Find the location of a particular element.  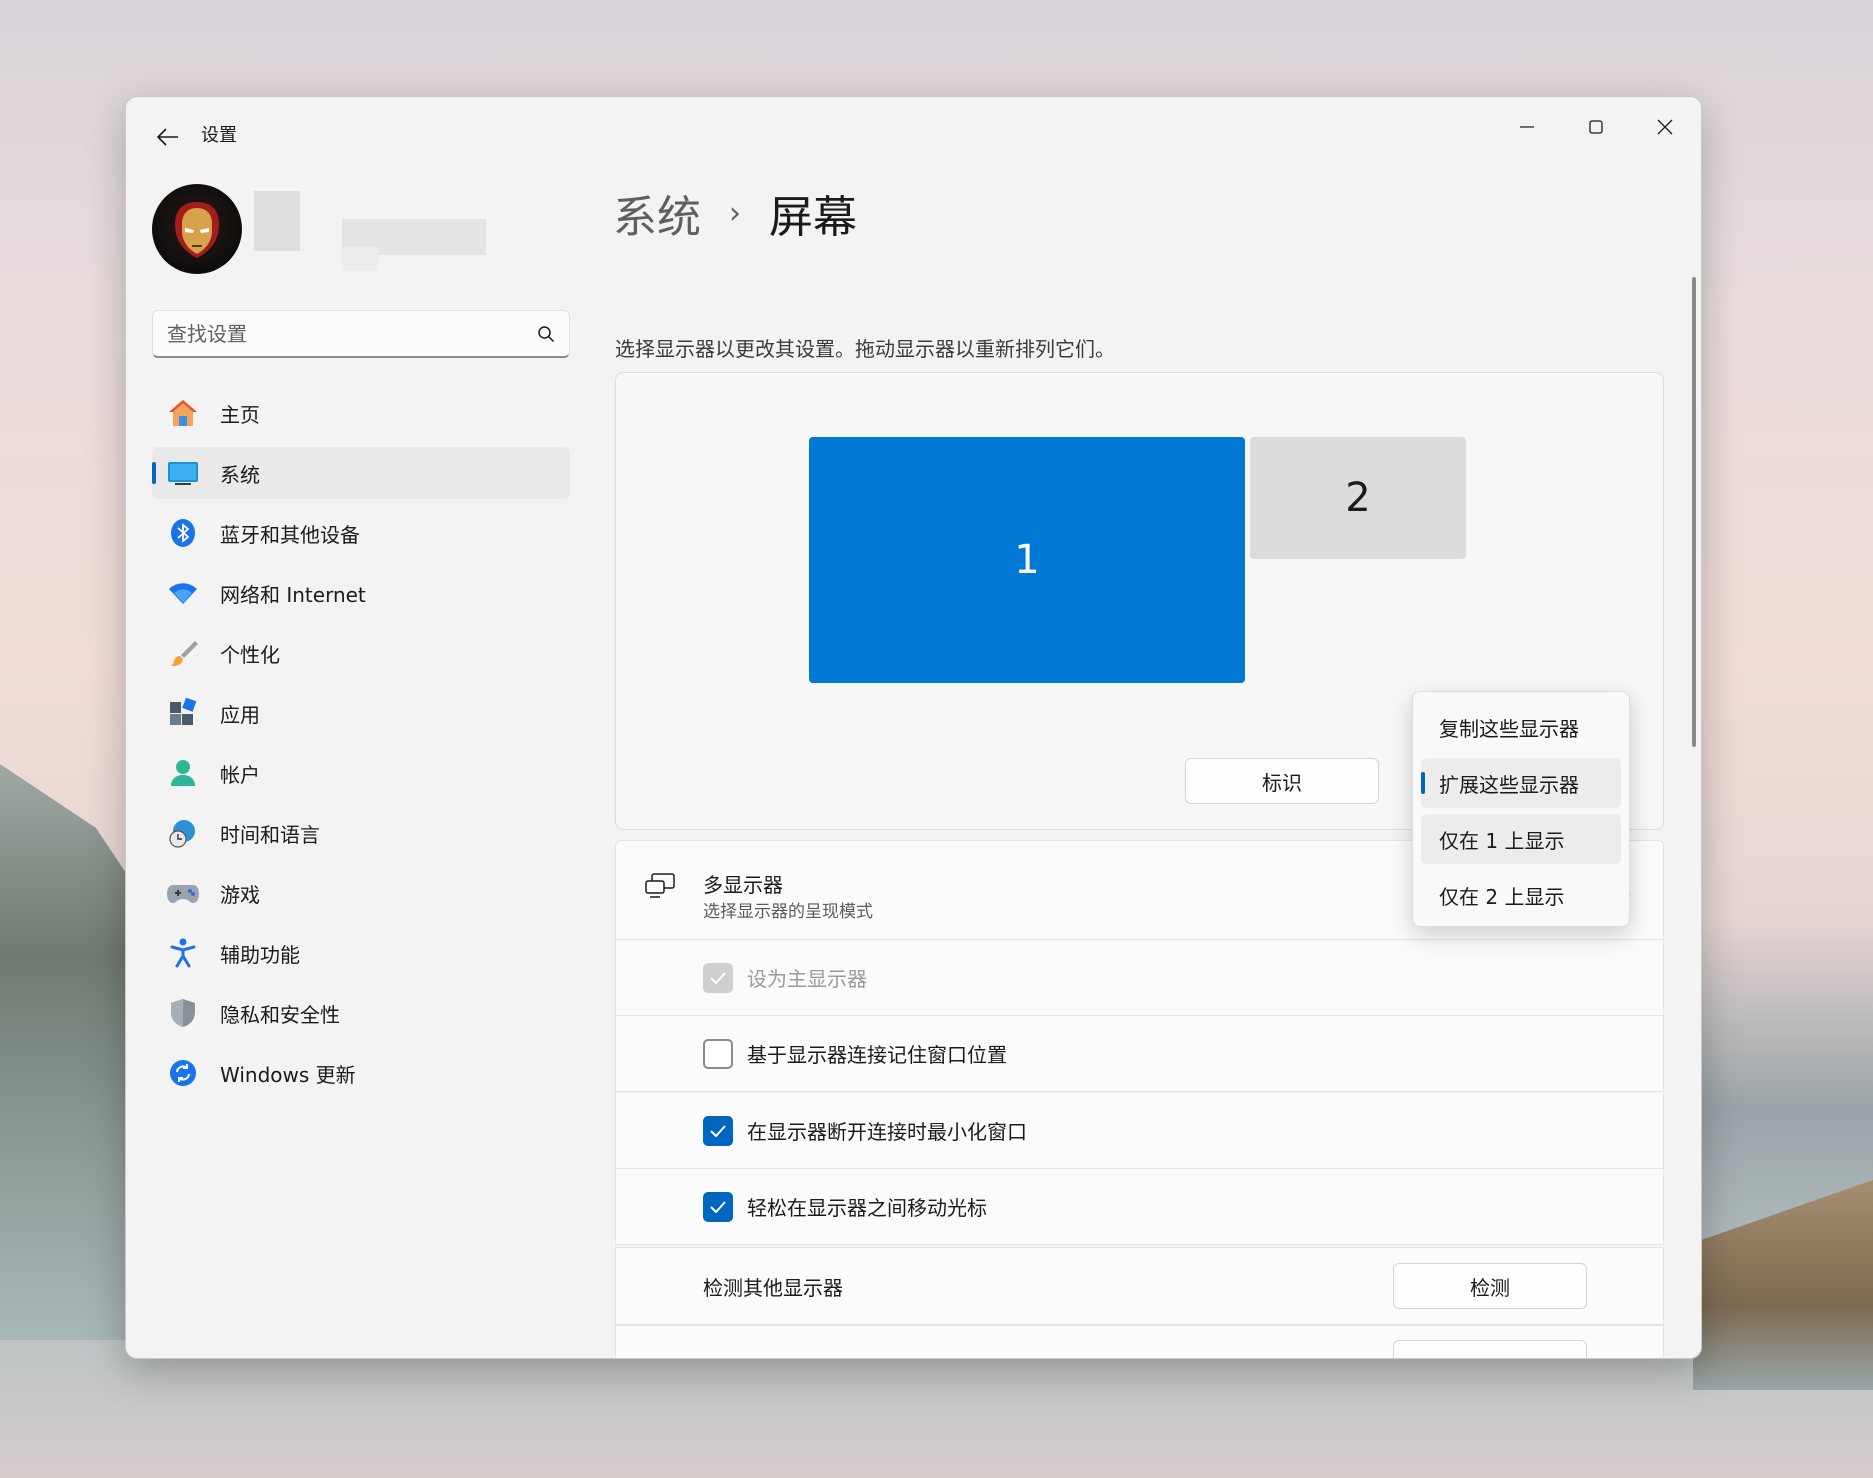

search-input is located at coordinates (352, 333).